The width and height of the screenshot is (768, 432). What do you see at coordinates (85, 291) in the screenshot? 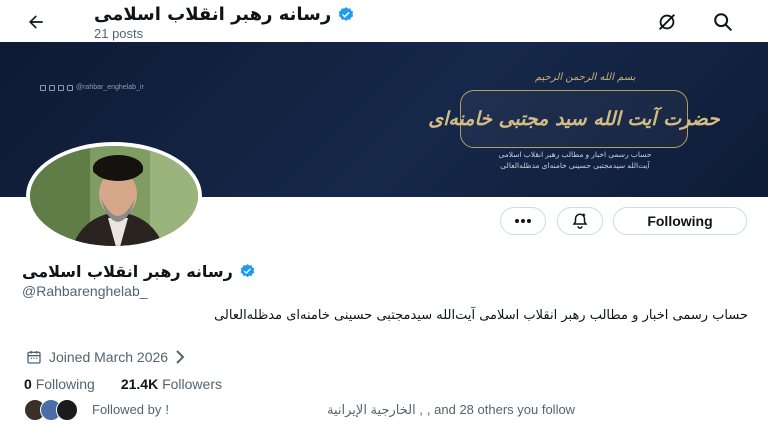
I see `profile-handle: @Rahbarenghelab_` at bounding box center [85, 291].